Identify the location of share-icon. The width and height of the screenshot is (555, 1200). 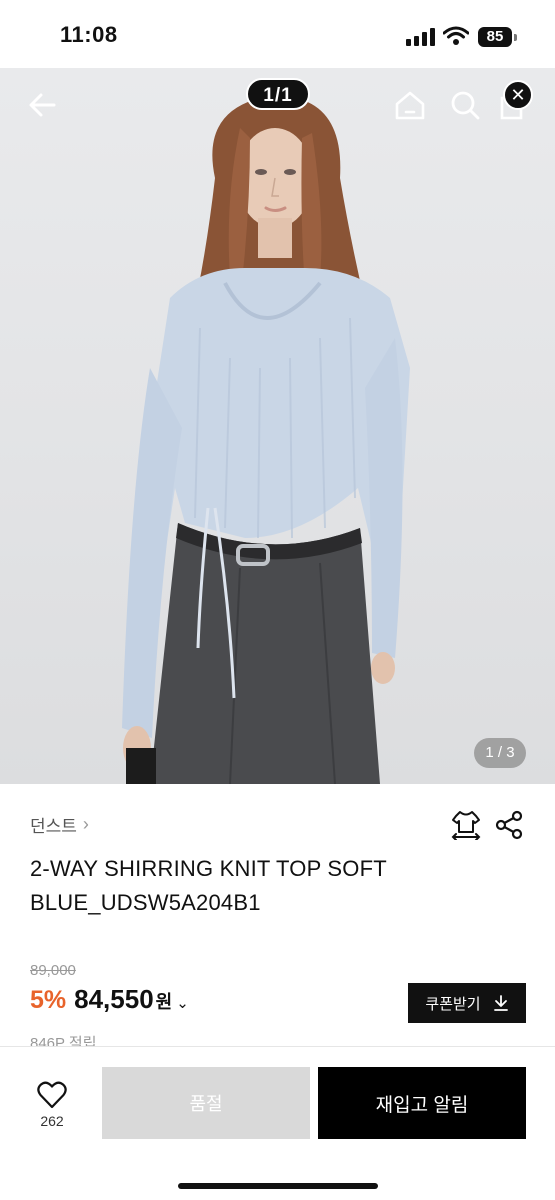
(509, 825).